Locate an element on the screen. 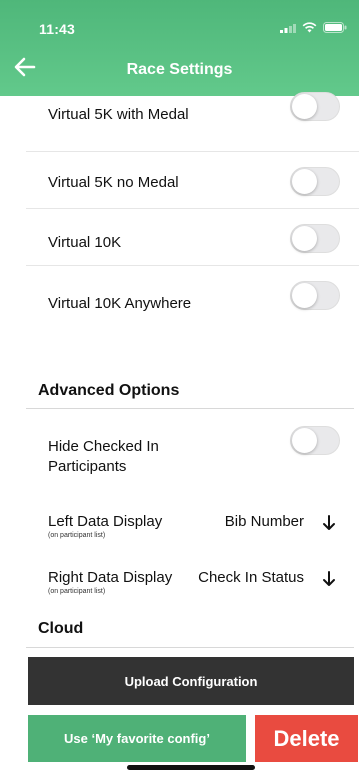  race-toggle-virtual-10k-anywhere is located at coordinates (315, 295).